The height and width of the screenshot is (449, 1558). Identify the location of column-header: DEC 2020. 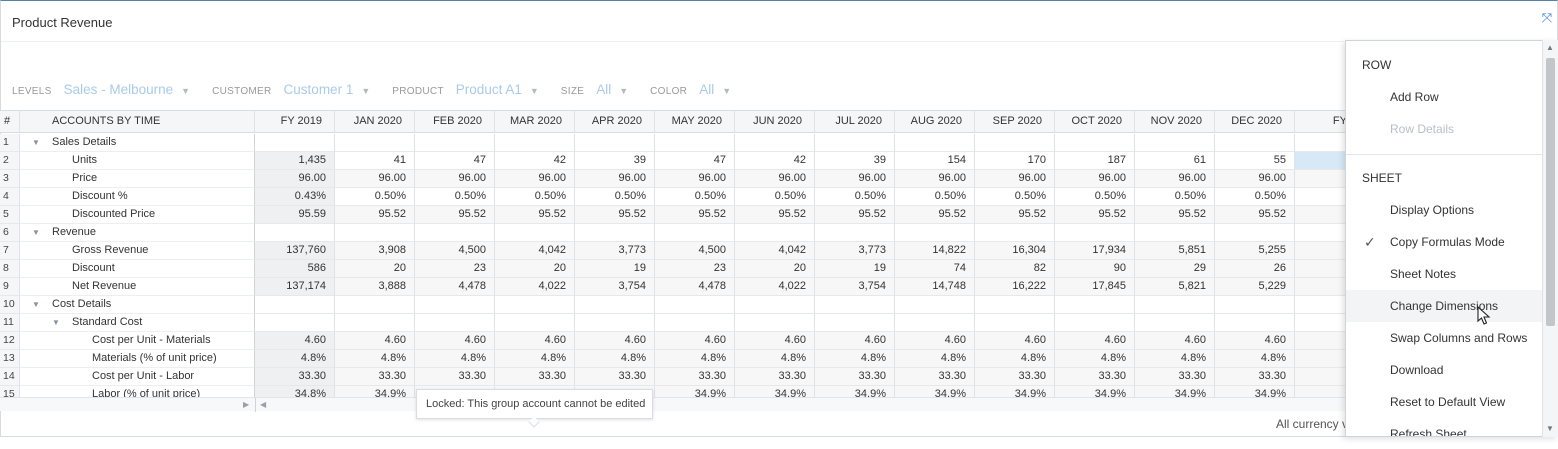
(1255, 122).